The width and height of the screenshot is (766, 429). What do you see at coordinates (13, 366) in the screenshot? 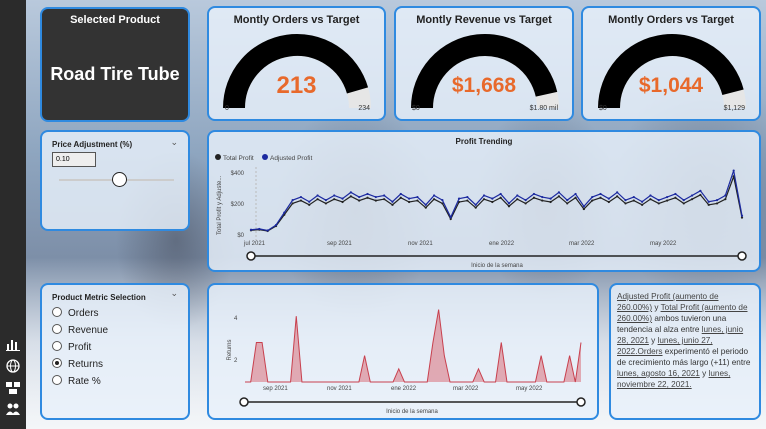
I see `globe-icon` at bounding box center [13, 366].